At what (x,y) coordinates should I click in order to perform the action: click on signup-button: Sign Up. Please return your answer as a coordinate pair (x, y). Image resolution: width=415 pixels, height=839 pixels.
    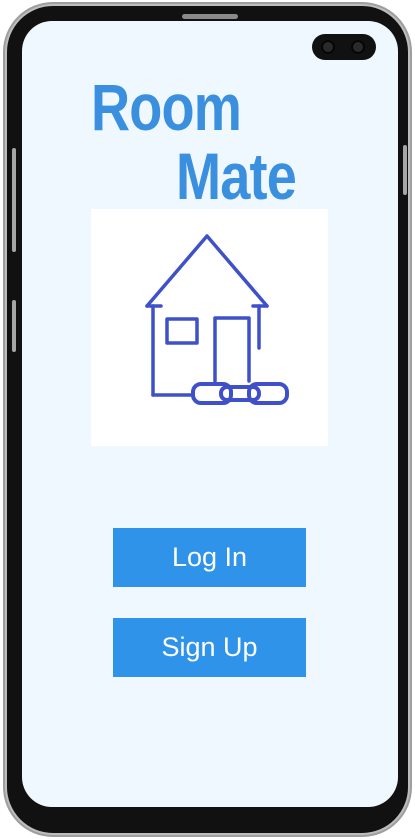
    Looking at the image, I should click on (209, 647).